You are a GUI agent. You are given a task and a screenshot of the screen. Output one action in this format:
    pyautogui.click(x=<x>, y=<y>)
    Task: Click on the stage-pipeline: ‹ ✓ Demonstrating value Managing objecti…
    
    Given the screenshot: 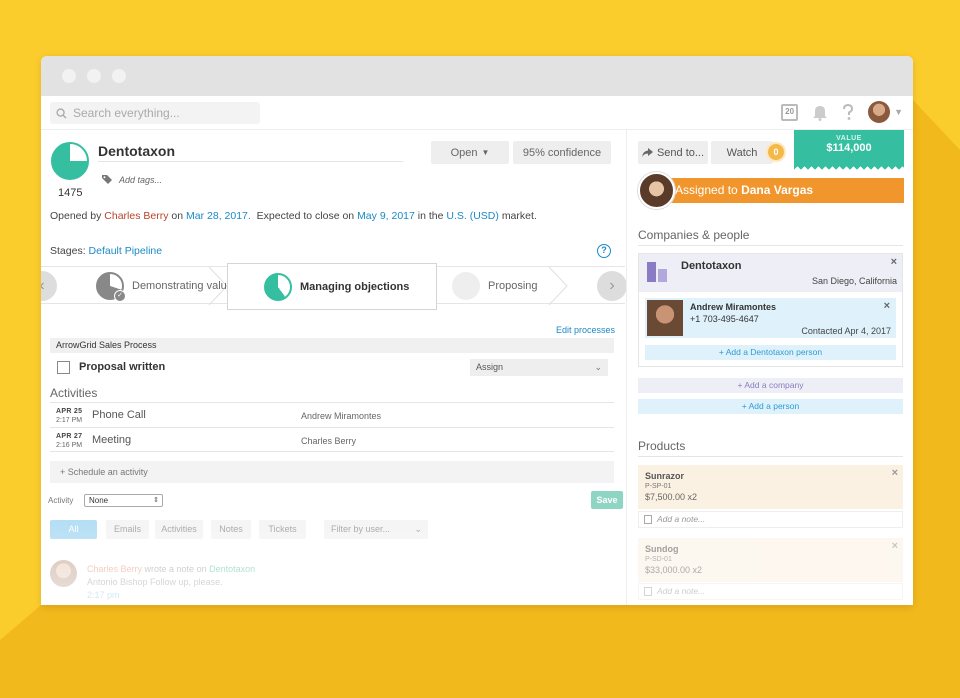 What is the action you would take?
    pyautogui.click(x=334, y=286)
    